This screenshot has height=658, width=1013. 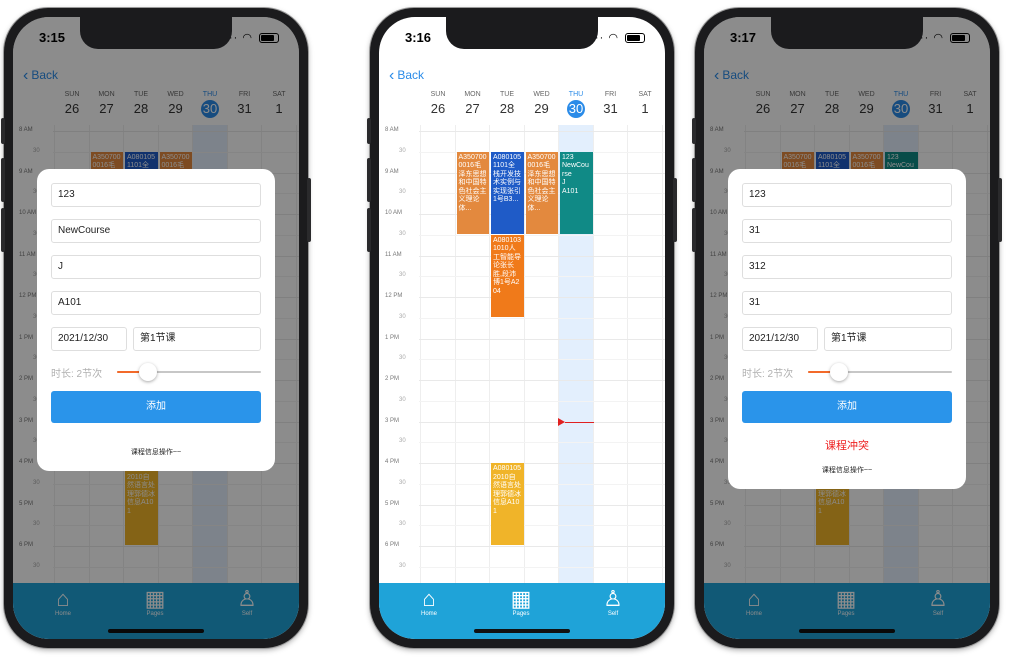 What do you see at coordinates (472, 108) in the screenshot?
I see `day-date: 27` at bounding box center [472, 108].